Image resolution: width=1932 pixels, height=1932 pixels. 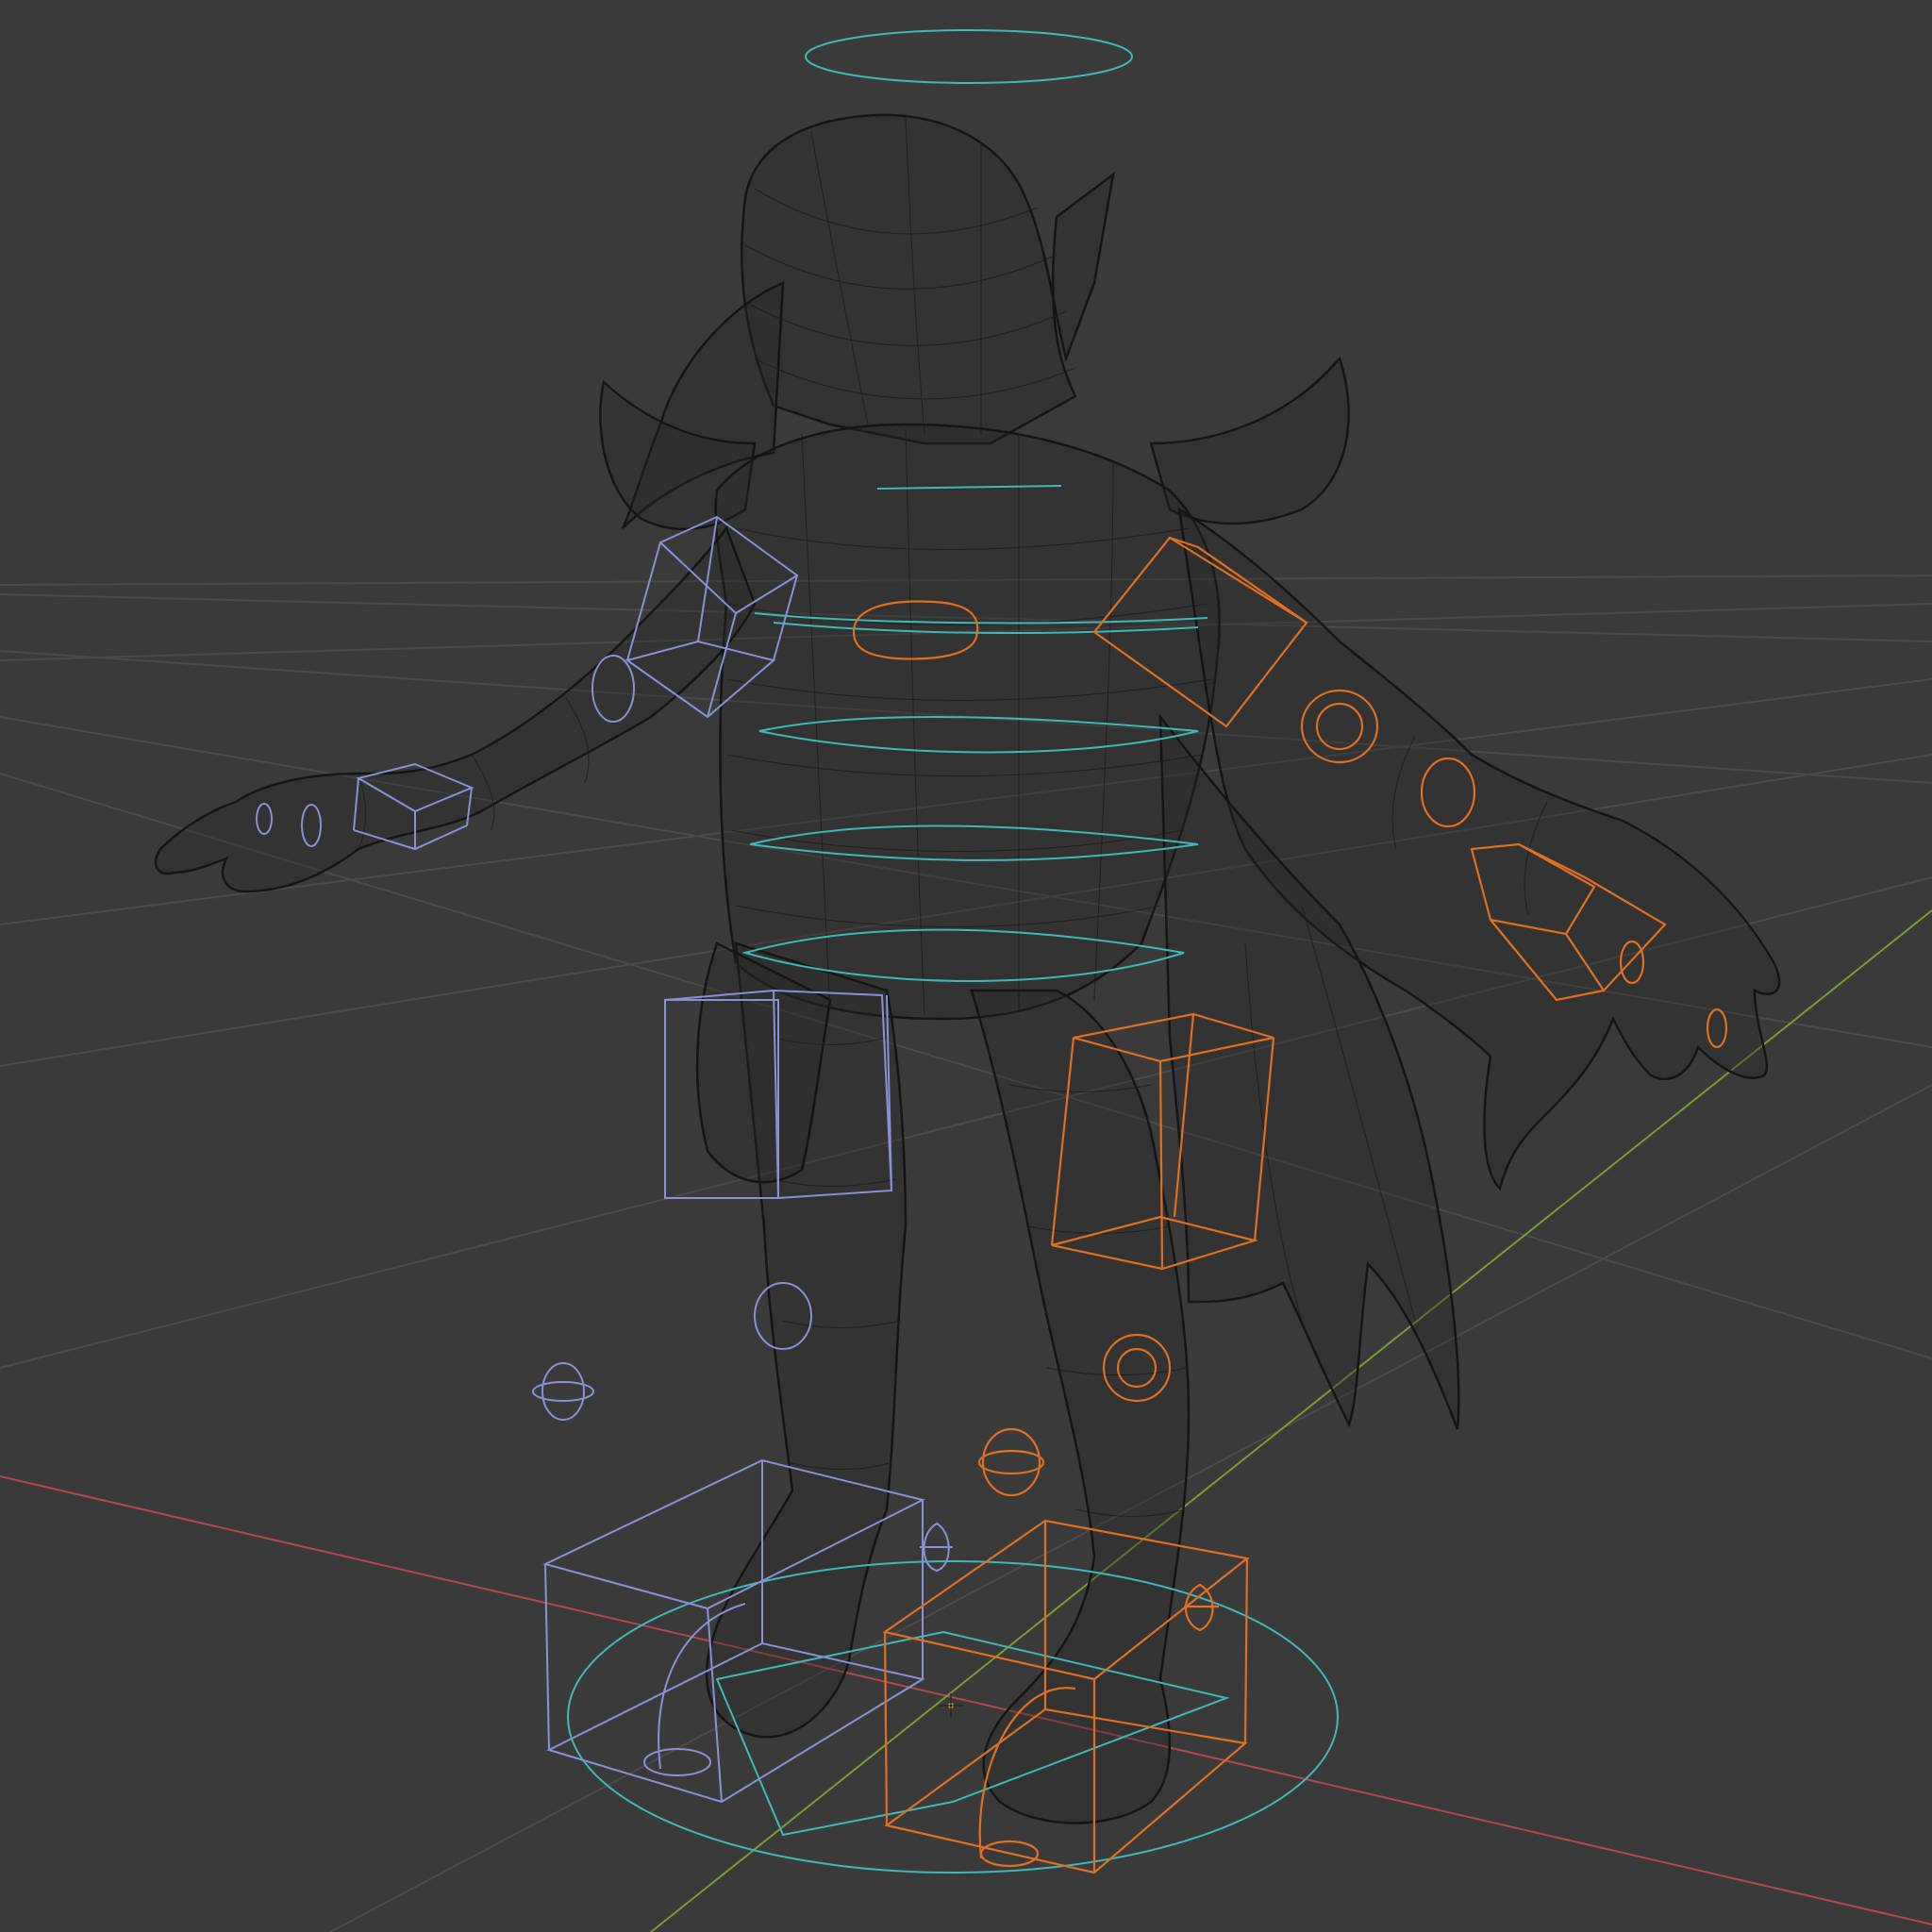 I want to click on right-pole-target-control, so click(x=1011, y=1462).